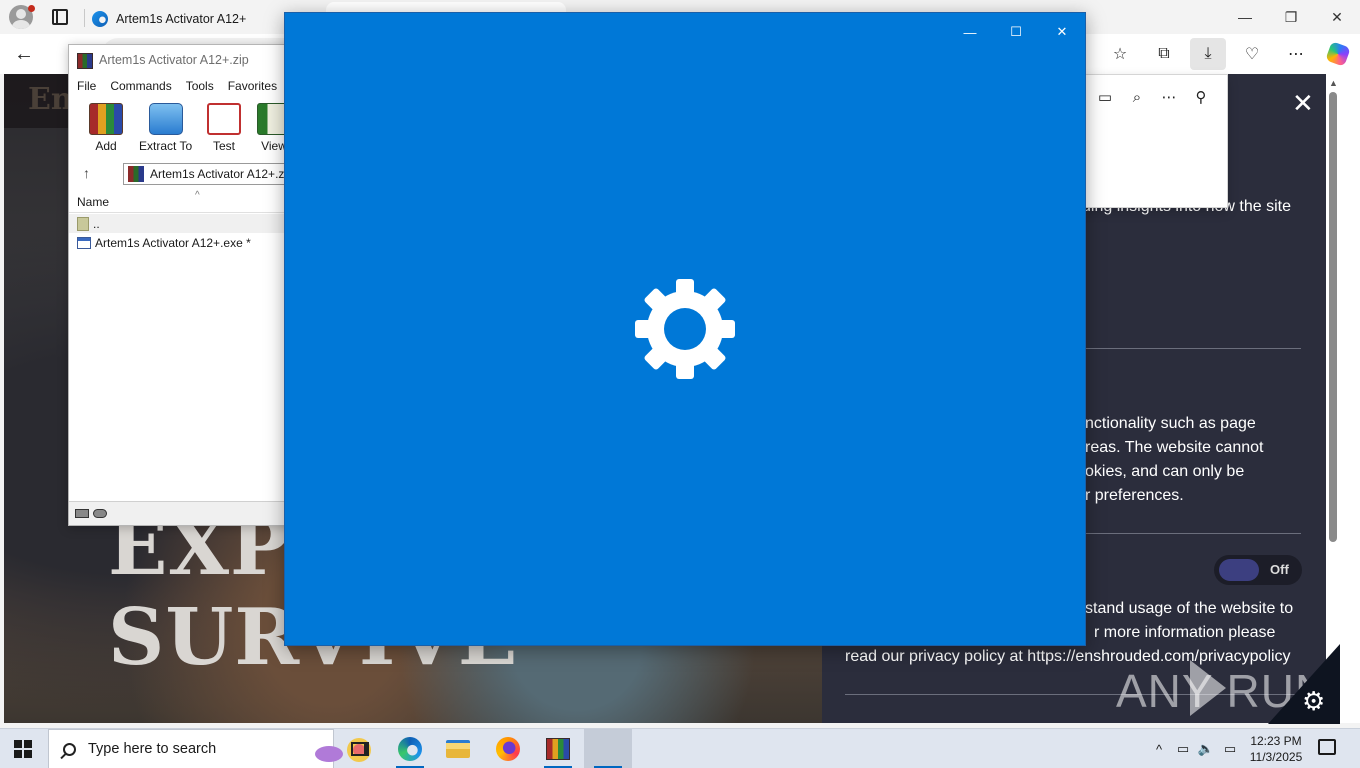  Describe the element at coordinates (93, 202) in the screenshot. I see `column-name-label: Name` at that location.